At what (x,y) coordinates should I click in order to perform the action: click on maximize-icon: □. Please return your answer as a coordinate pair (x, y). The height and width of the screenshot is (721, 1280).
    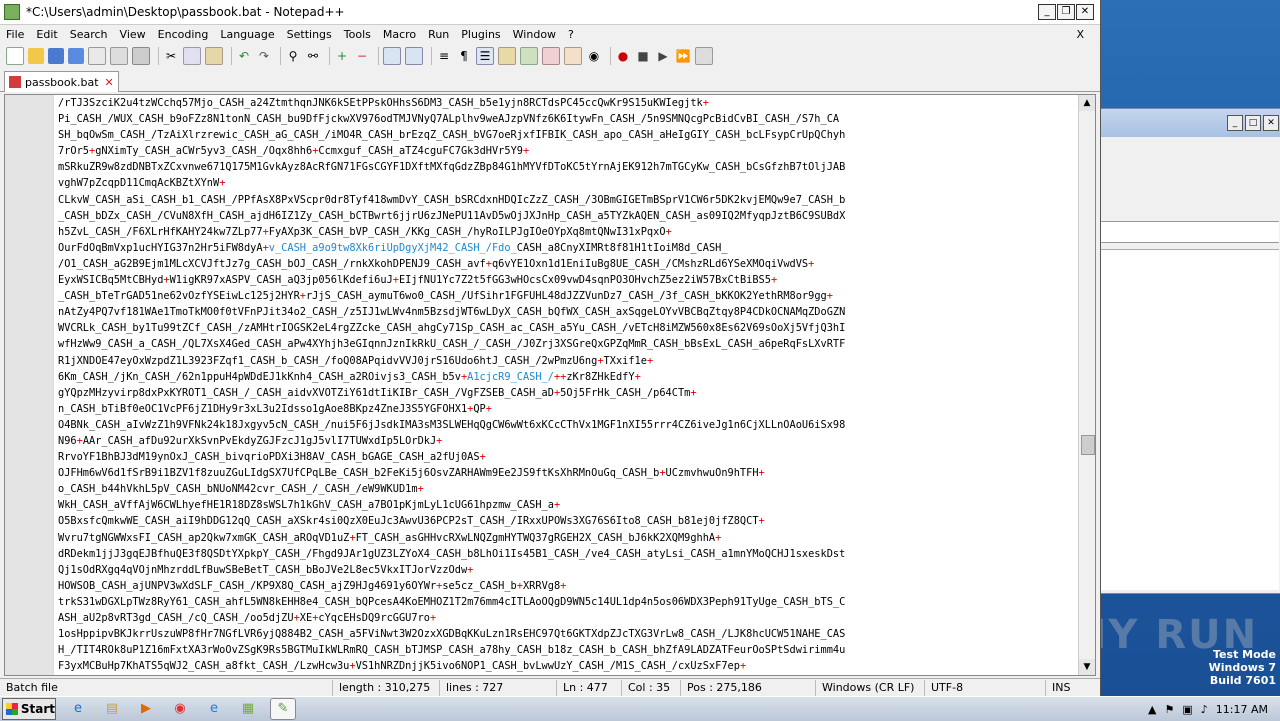
    Looking at the image, I should click on (1253, 123).